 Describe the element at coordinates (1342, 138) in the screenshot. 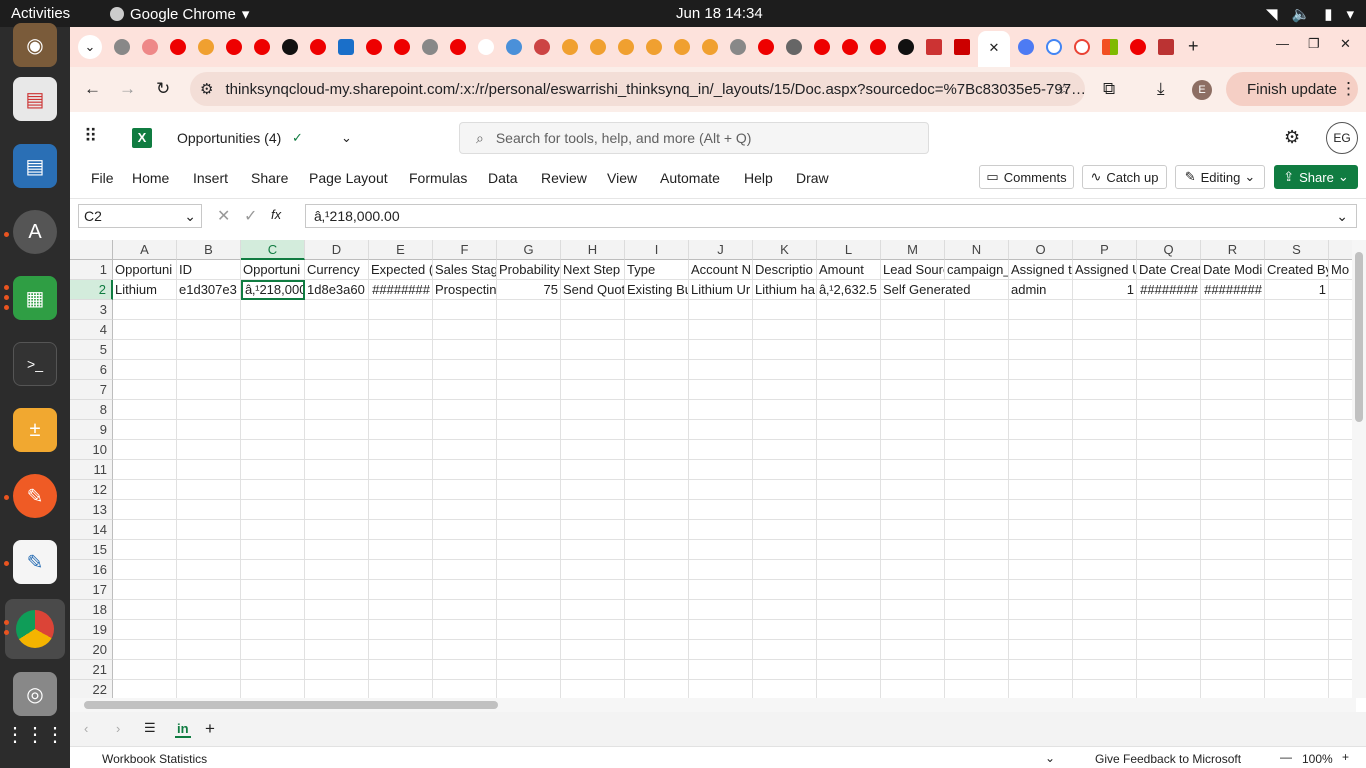

I see `user-avatar: EG` at that location.